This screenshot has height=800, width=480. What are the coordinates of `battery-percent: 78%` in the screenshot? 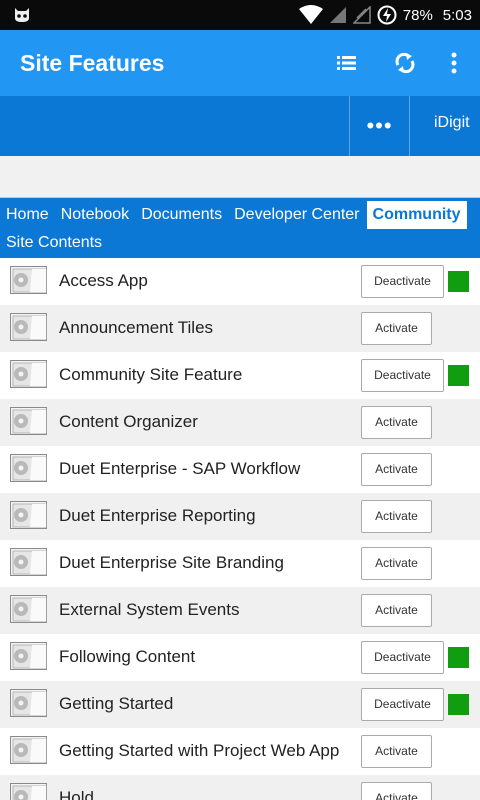 It's located at (417, 15).